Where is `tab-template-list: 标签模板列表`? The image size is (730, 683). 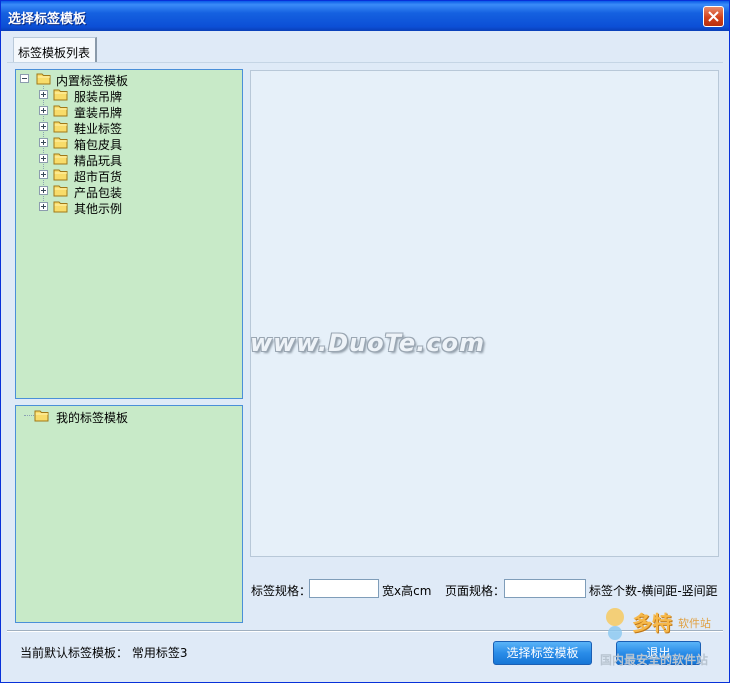 tab-template-list: 标签模板列表 is located at coordinates (55, 50).